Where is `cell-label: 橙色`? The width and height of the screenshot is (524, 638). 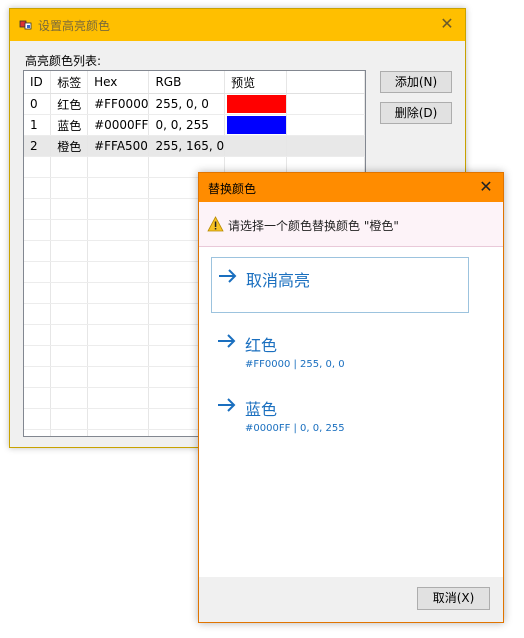
cell-label: 橙色 is located at coordinates (69, 146).